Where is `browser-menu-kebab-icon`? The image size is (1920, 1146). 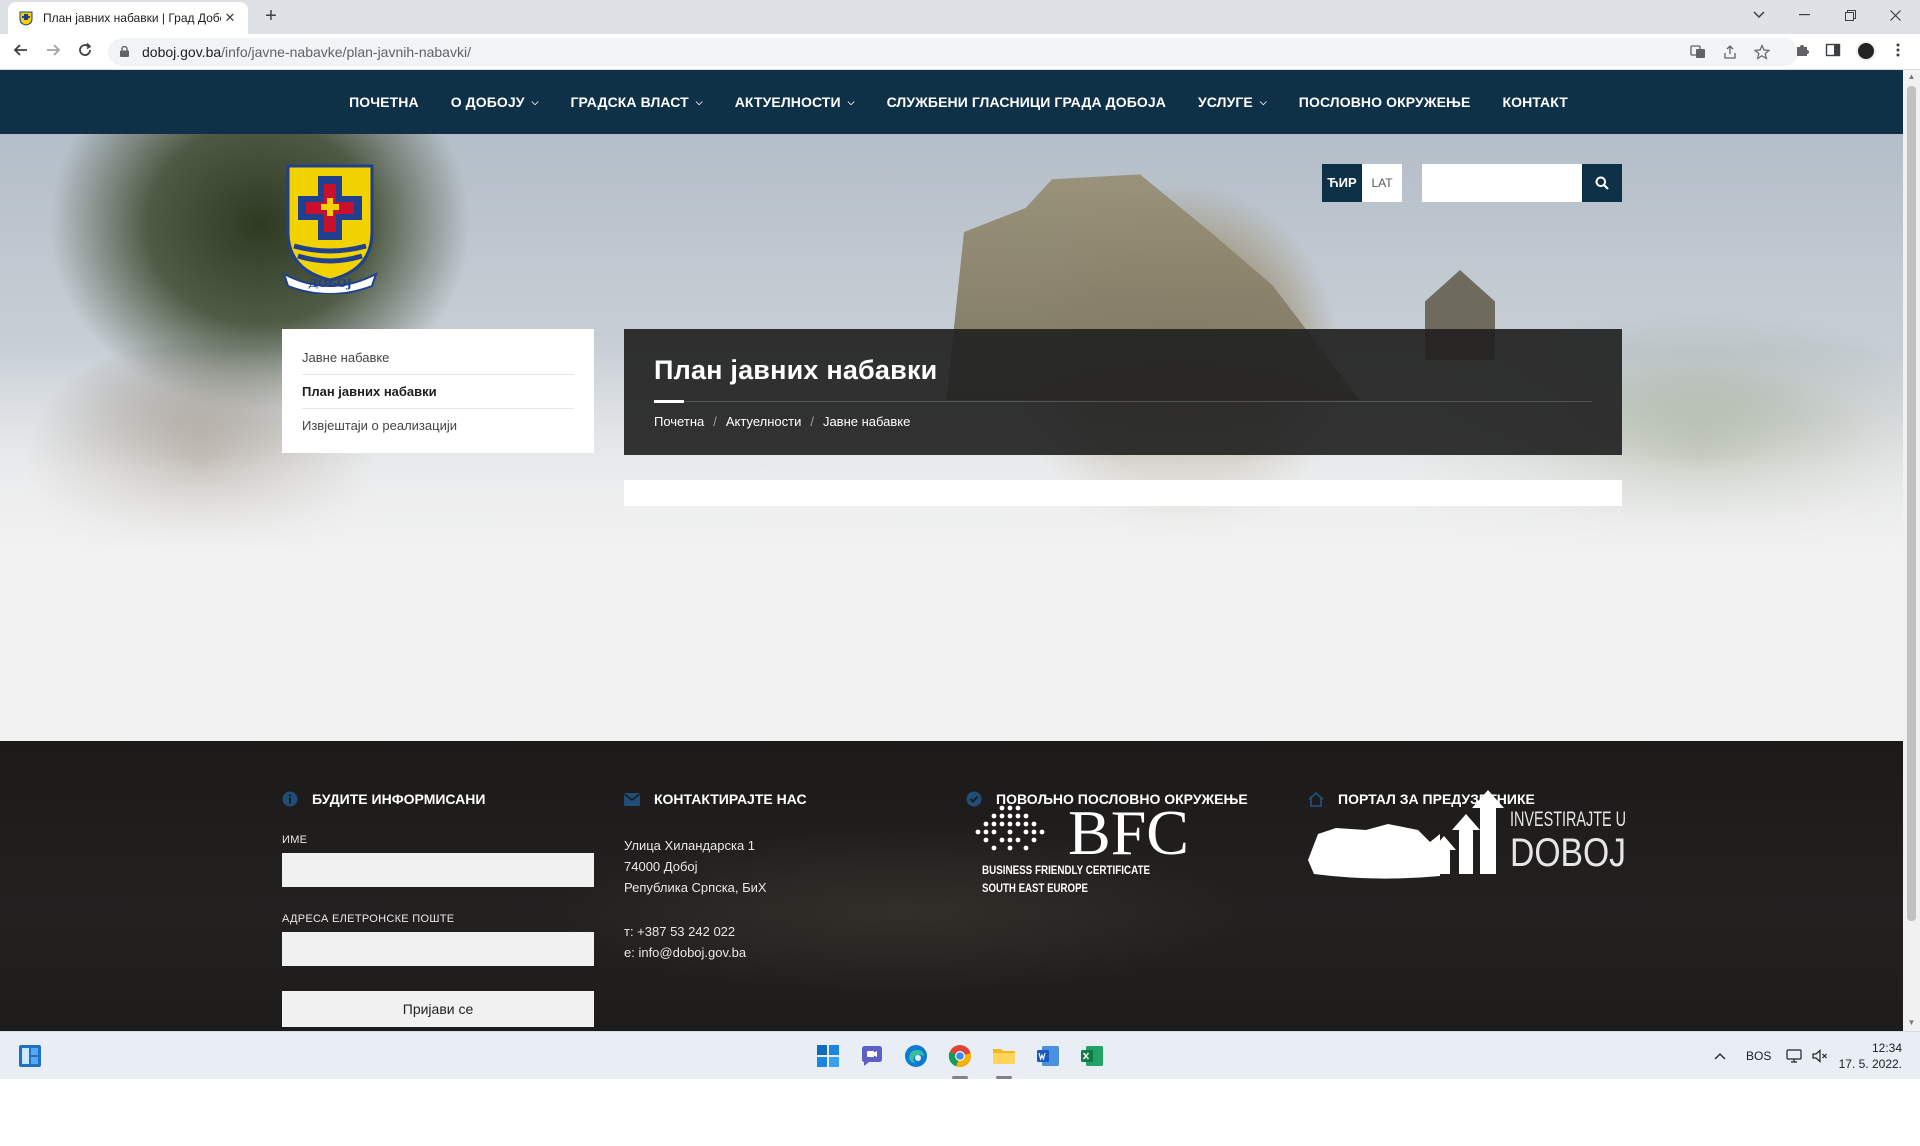 browser-menu-kebab-icon is located at coordinates (1898, 52).